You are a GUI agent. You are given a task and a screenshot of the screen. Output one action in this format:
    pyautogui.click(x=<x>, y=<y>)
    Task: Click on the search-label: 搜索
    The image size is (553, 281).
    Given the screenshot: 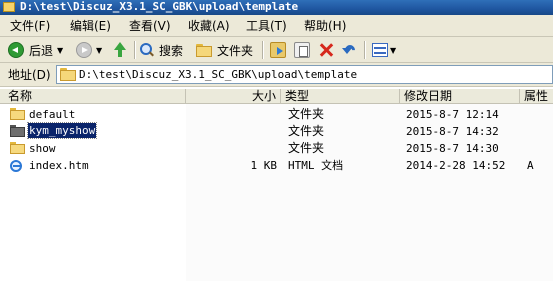 What is the action you would take?
    pyautogui.click(x=171, y=50)
    